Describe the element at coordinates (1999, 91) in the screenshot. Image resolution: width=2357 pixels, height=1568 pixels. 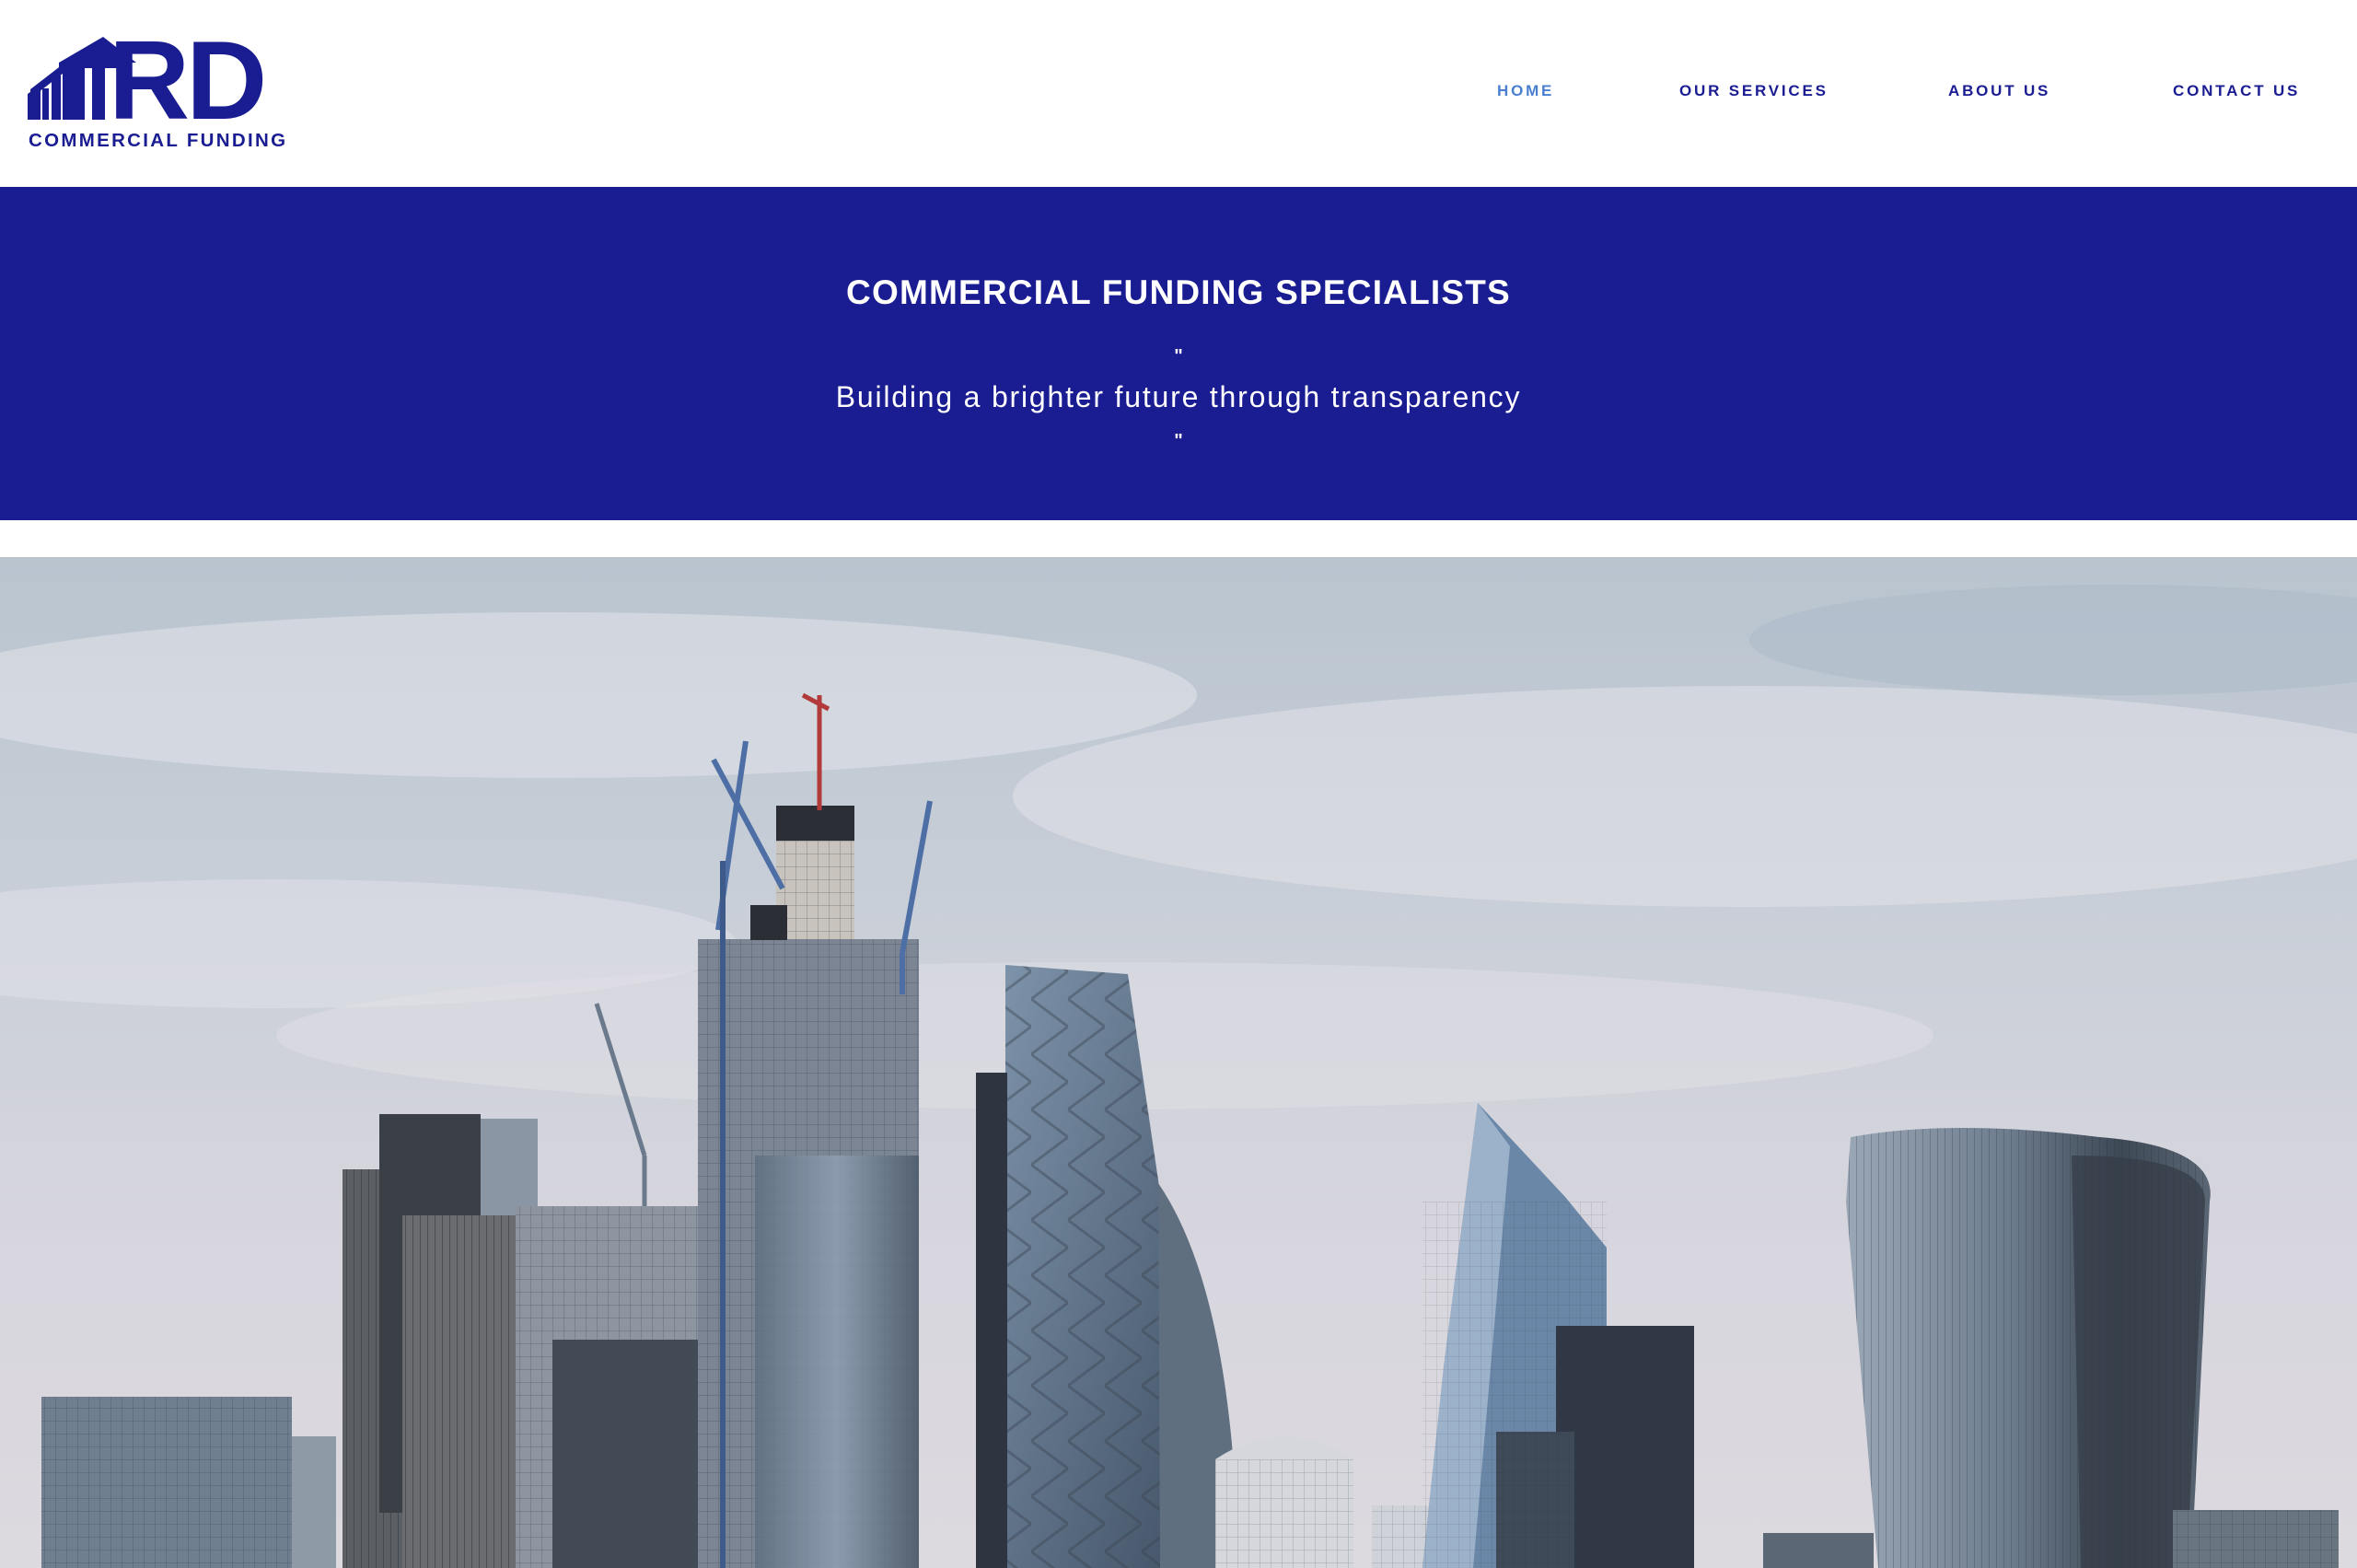
I see `nav-about-us-link: ABOUT US` at that location.